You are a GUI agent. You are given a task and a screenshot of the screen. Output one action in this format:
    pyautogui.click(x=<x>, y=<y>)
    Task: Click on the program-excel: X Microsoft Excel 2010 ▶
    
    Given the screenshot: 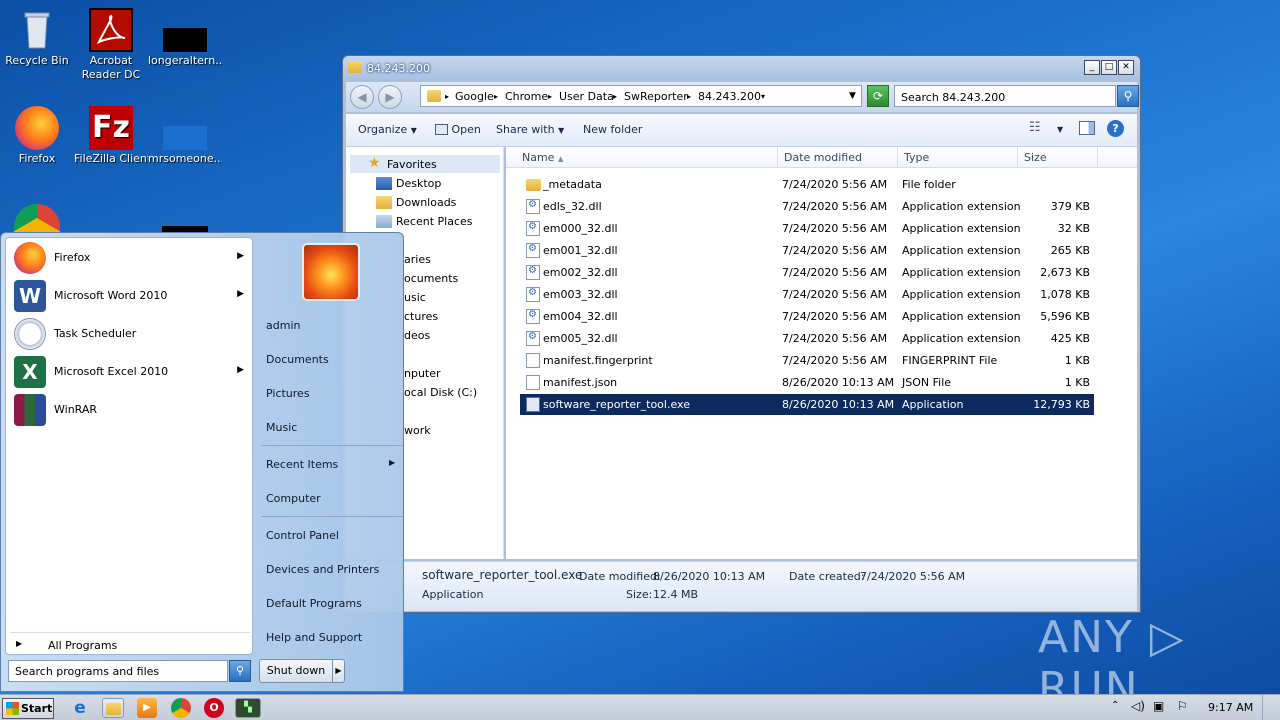 What is the action you would take?
    pyautogui.click(x=131, y=372)
    